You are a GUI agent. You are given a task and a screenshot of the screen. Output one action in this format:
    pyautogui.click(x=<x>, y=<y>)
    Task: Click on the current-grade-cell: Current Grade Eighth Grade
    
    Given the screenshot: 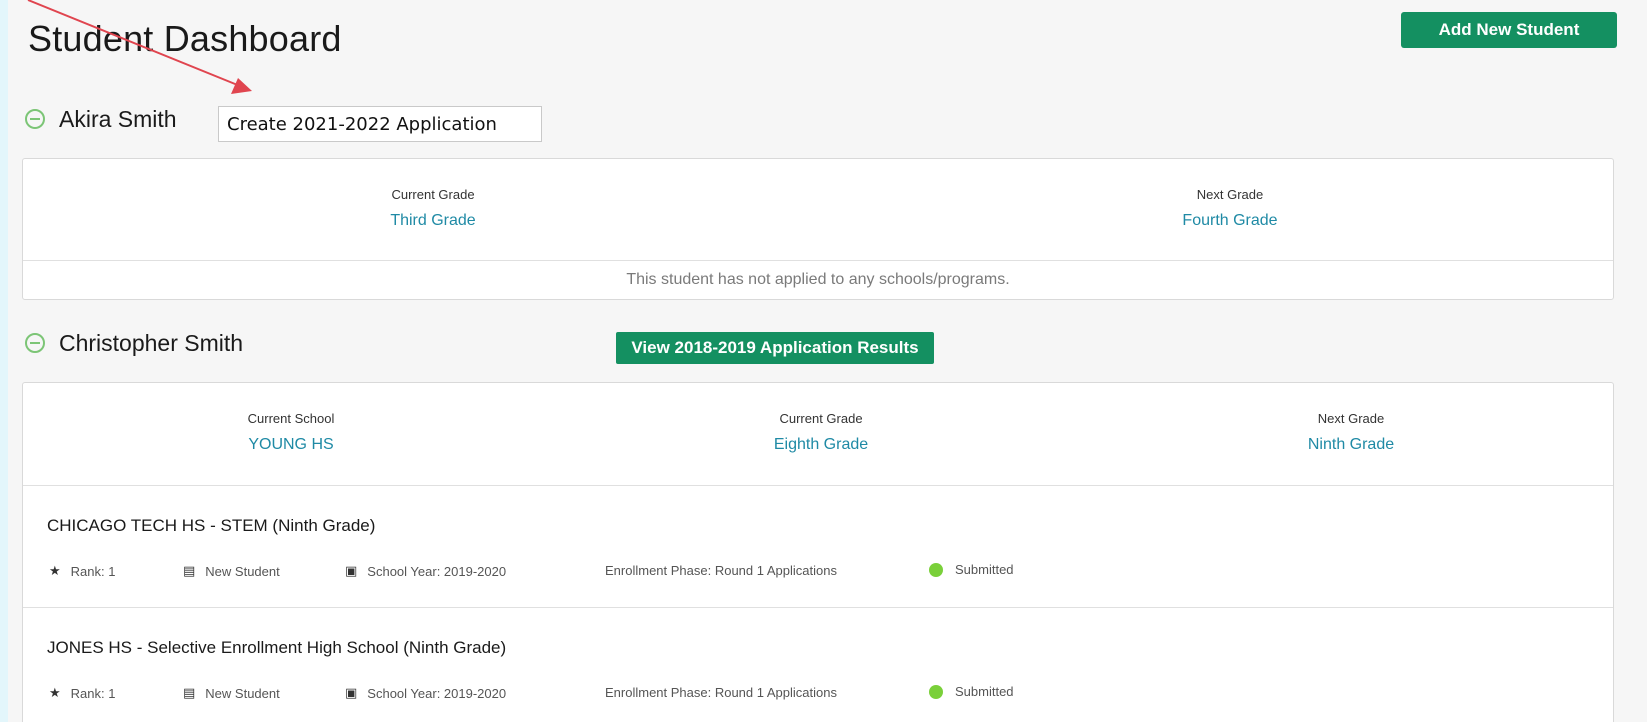 What is the action you would take?
    pyautogui.click(x=821, y=432)
    